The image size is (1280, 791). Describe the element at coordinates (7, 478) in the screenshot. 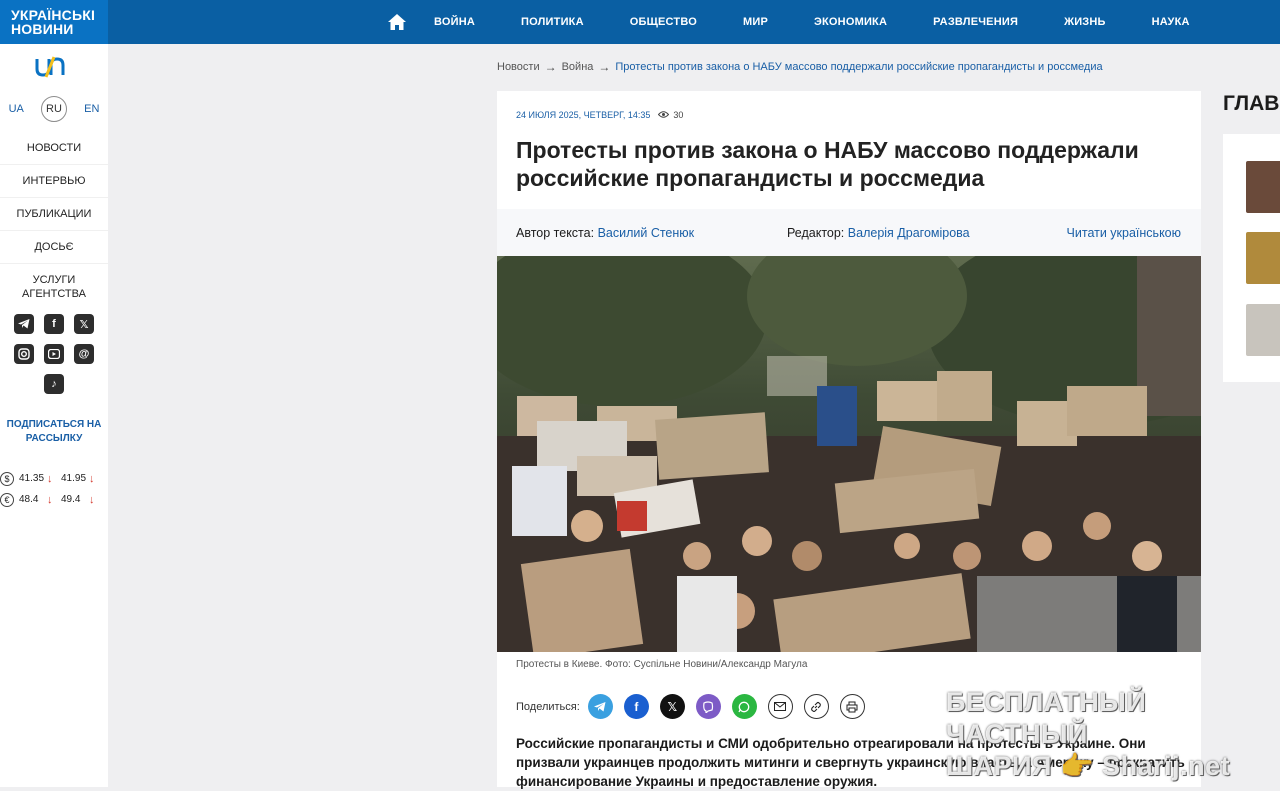

I see `dollar-icon: $` at that location.